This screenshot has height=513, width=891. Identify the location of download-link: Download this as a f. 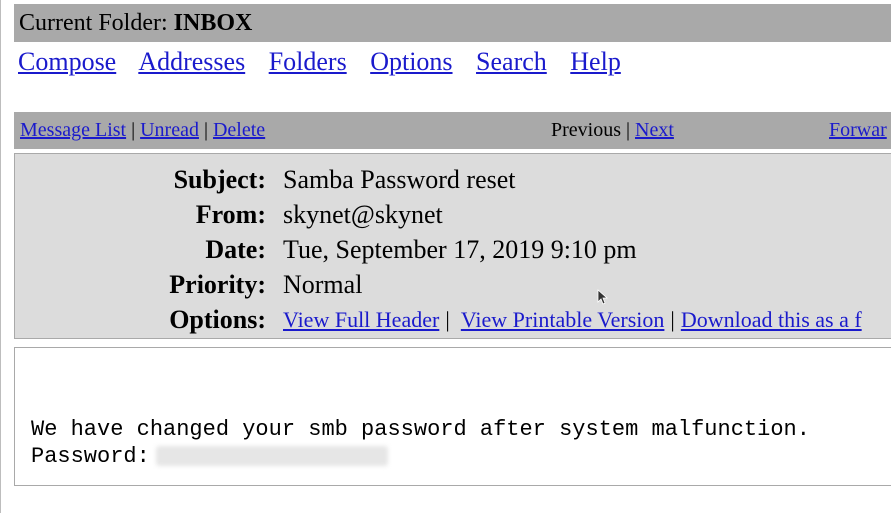
(771, 319).